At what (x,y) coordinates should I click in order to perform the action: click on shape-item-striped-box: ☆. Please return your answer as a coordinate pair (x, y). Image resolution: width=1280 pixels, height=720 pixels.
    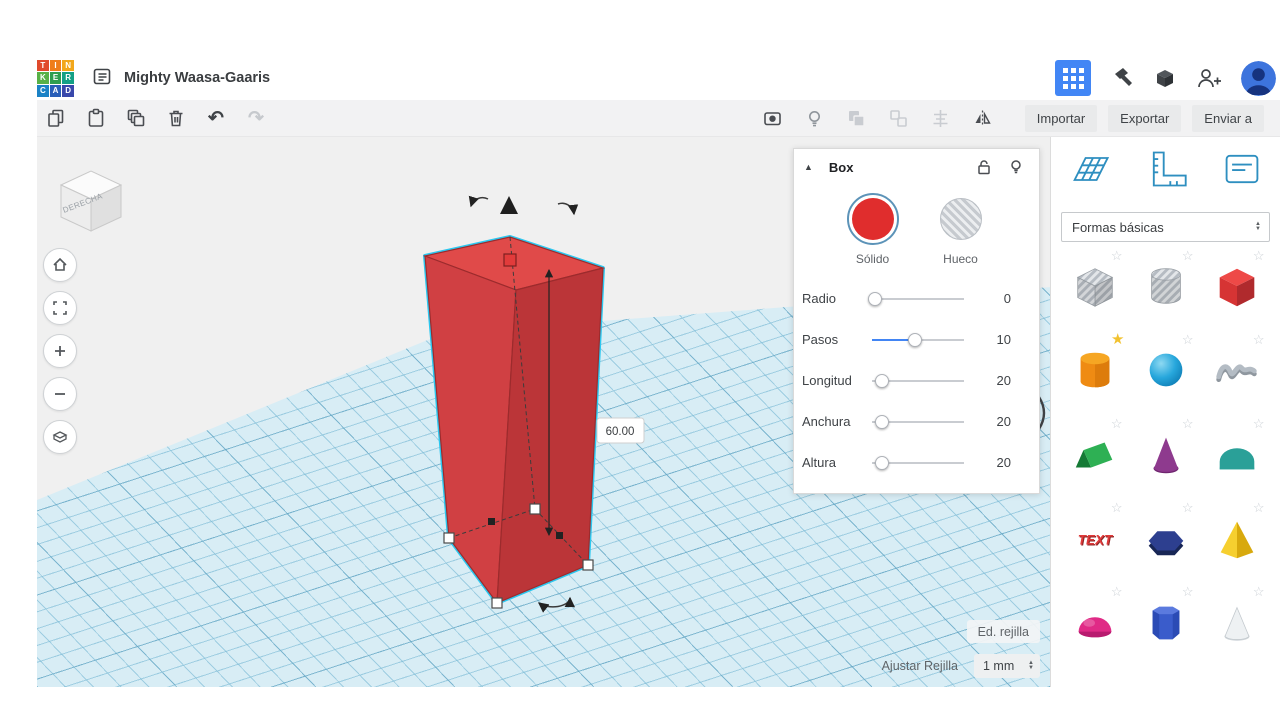
    Looking at the image, I should click on (1095, 282).